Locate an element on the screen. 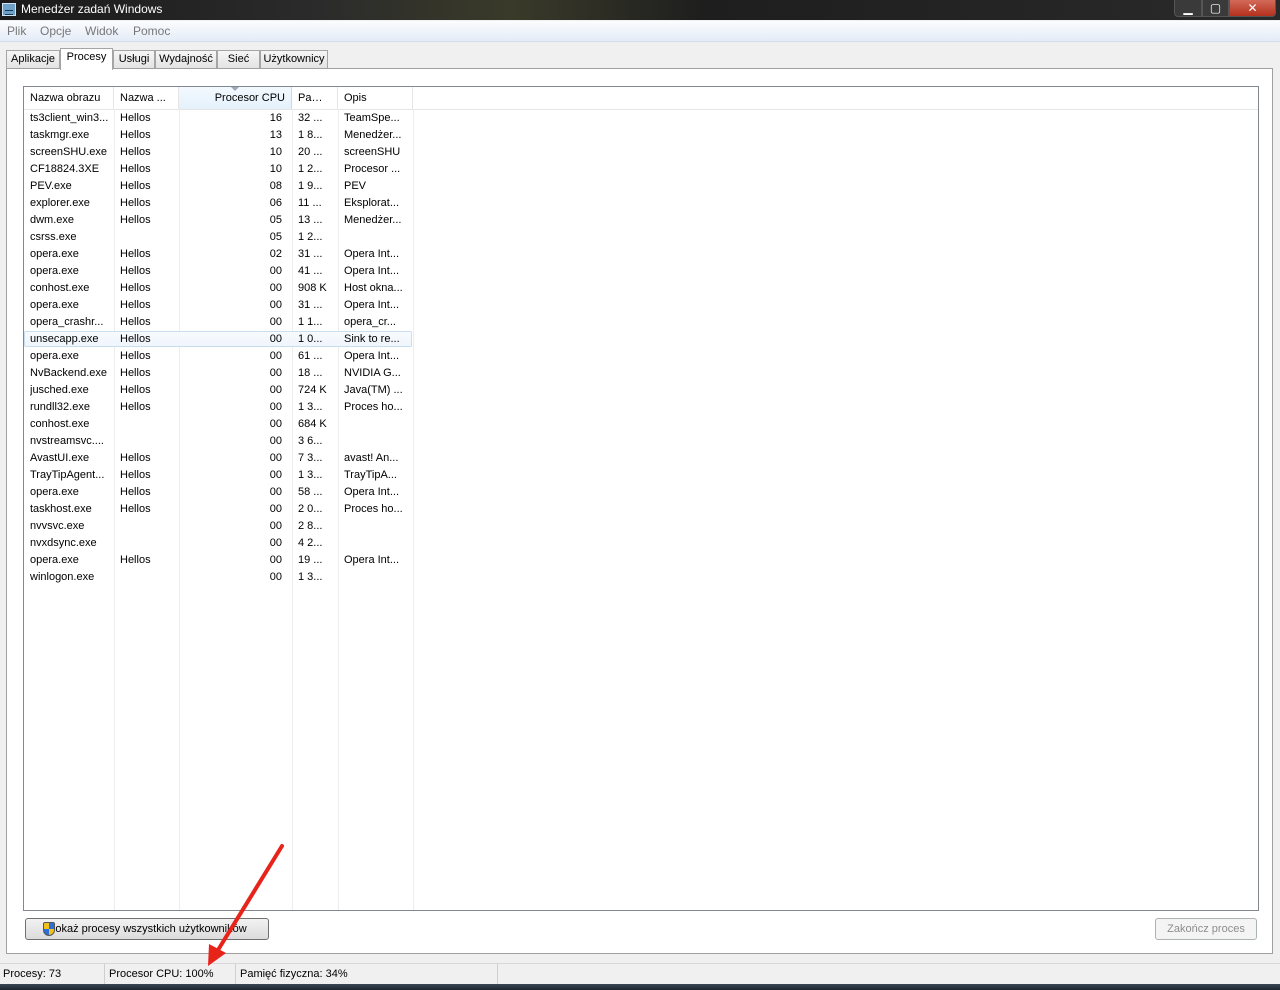 This screenshot has height=990, width=1280. table-row: PEV.exe Hellos 08 1 9... PEV is located at coordinates (641, 186).